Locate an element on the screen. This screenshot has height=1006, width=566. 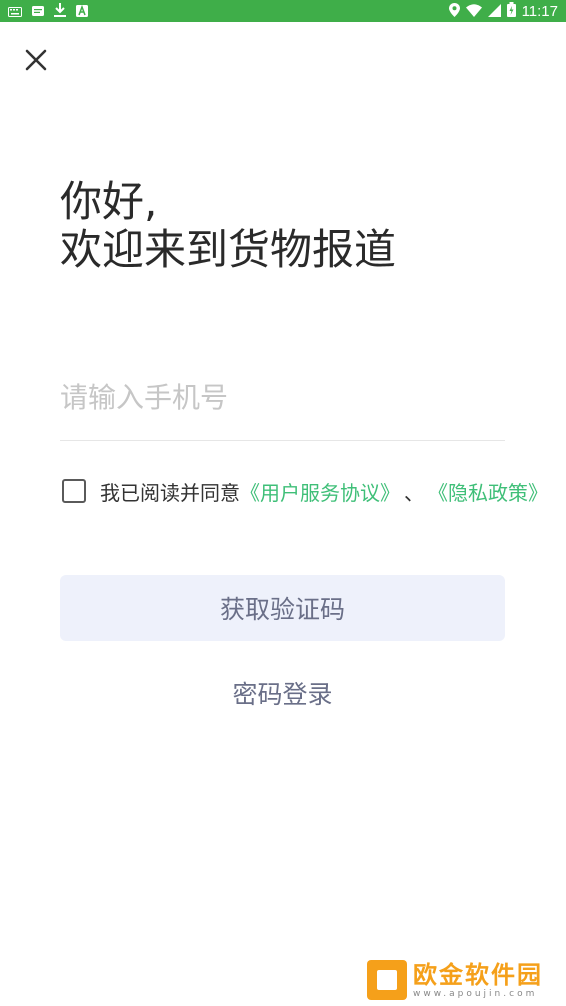
keyboard-icon is located at coordinates (15, 11).